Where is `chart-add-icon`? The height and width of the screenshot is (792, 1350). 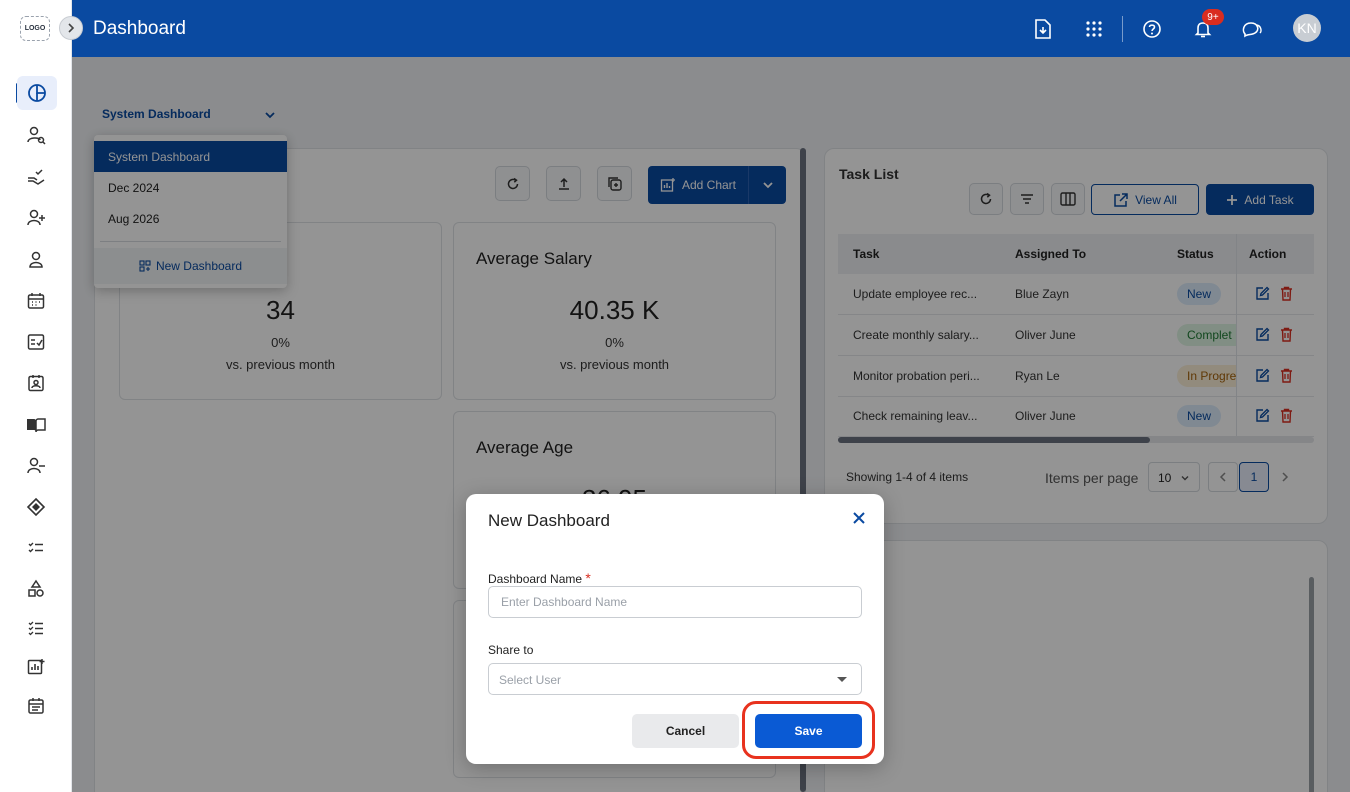 chart-add-icon is located at coordinates (36, 667).